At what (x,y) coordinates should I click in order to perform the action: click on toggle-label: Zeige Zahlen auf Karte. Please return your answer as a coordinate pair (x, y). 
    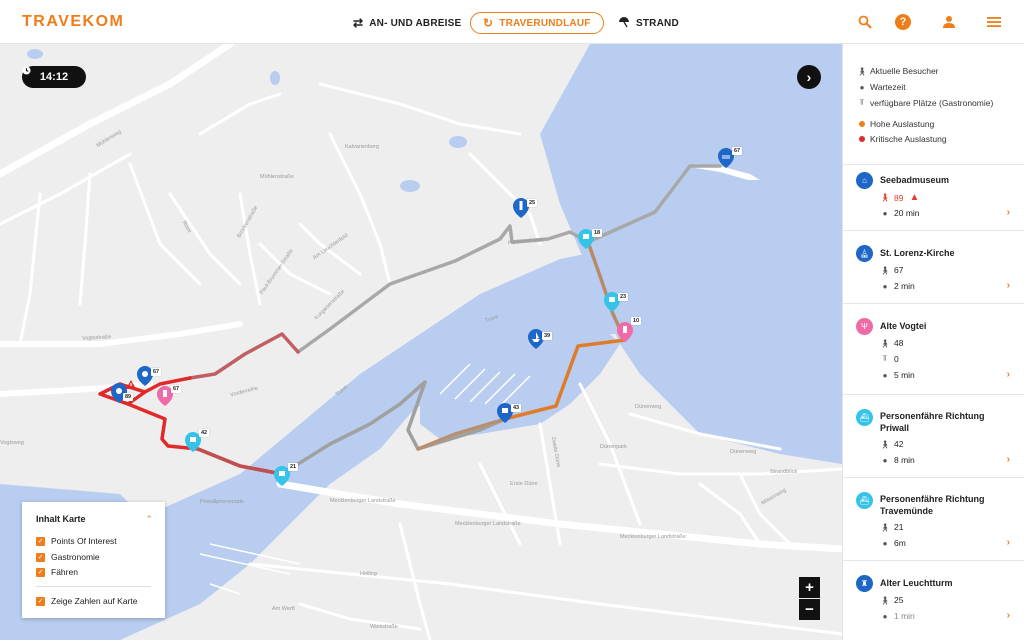
    Looking at the image, I should click on (94, 601).